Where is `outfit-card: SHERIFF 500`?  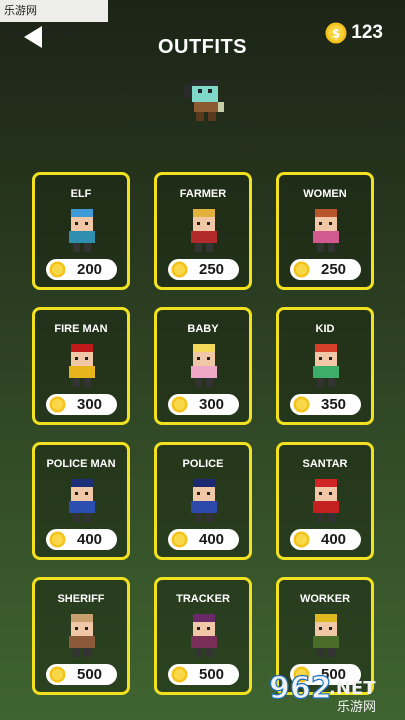
outfit-card: SHERIFF 500 is located at coordinates (81, 636).